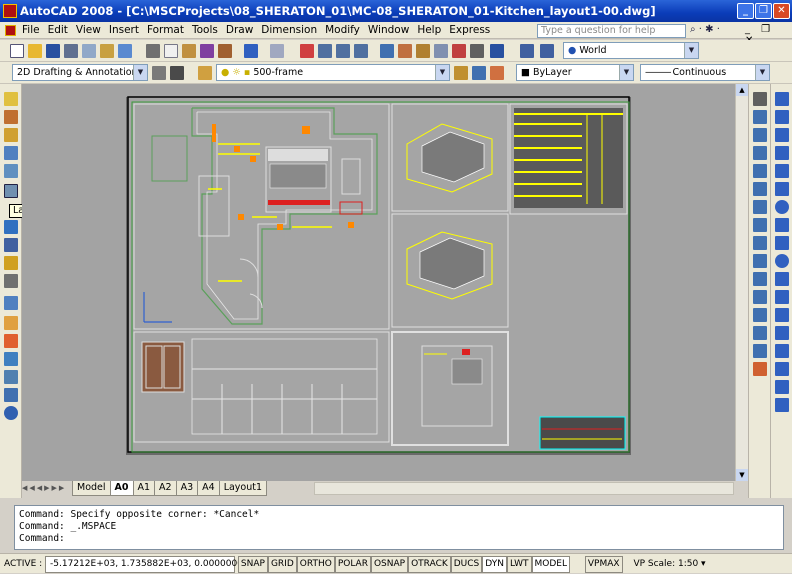  Describe the element at coordinates (782, 279) in the screenshot. I see `insert-block-icon` at that location.